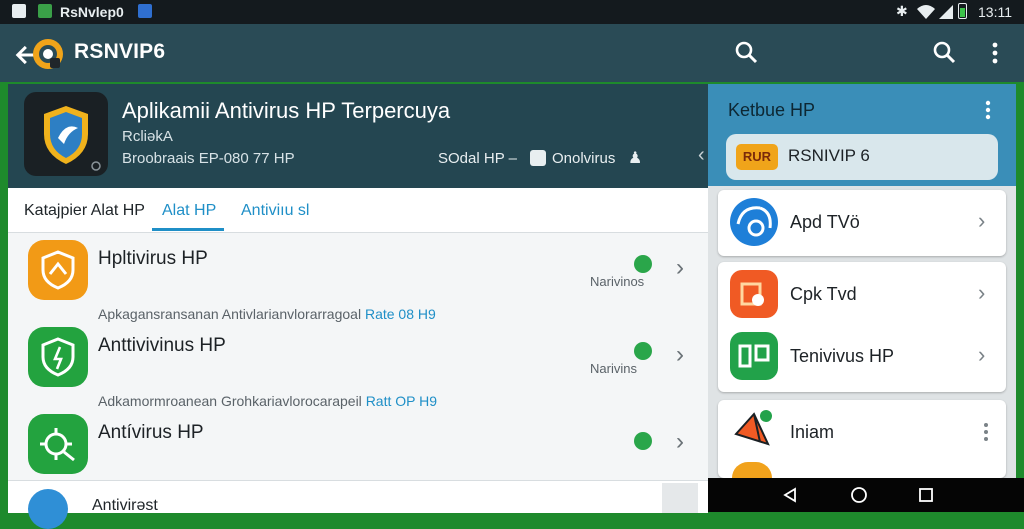  Describe the element at coordinates (275, 211) in the screenshot. I see `tab-antivirus: Antiviıu sl` at that location.